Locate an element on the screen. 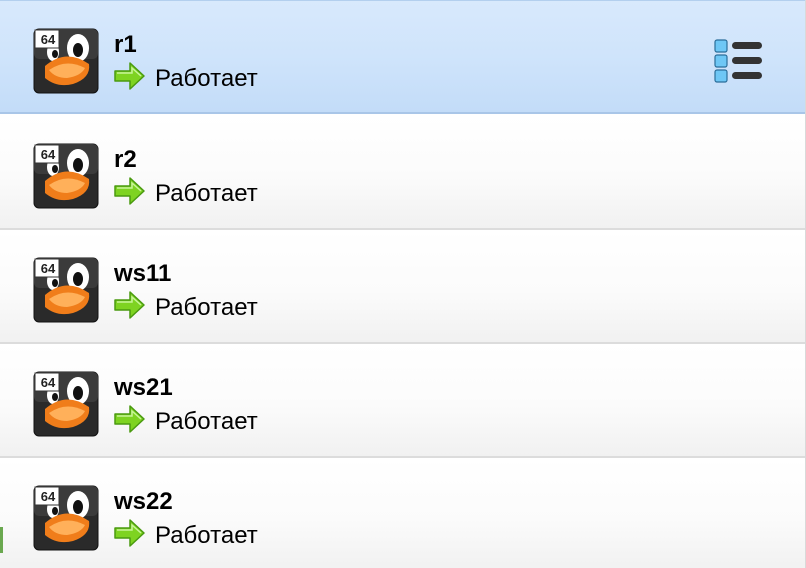 This screenshot has height=568, width=806. vm-name: ws21 is located at coordinates (143, 387).